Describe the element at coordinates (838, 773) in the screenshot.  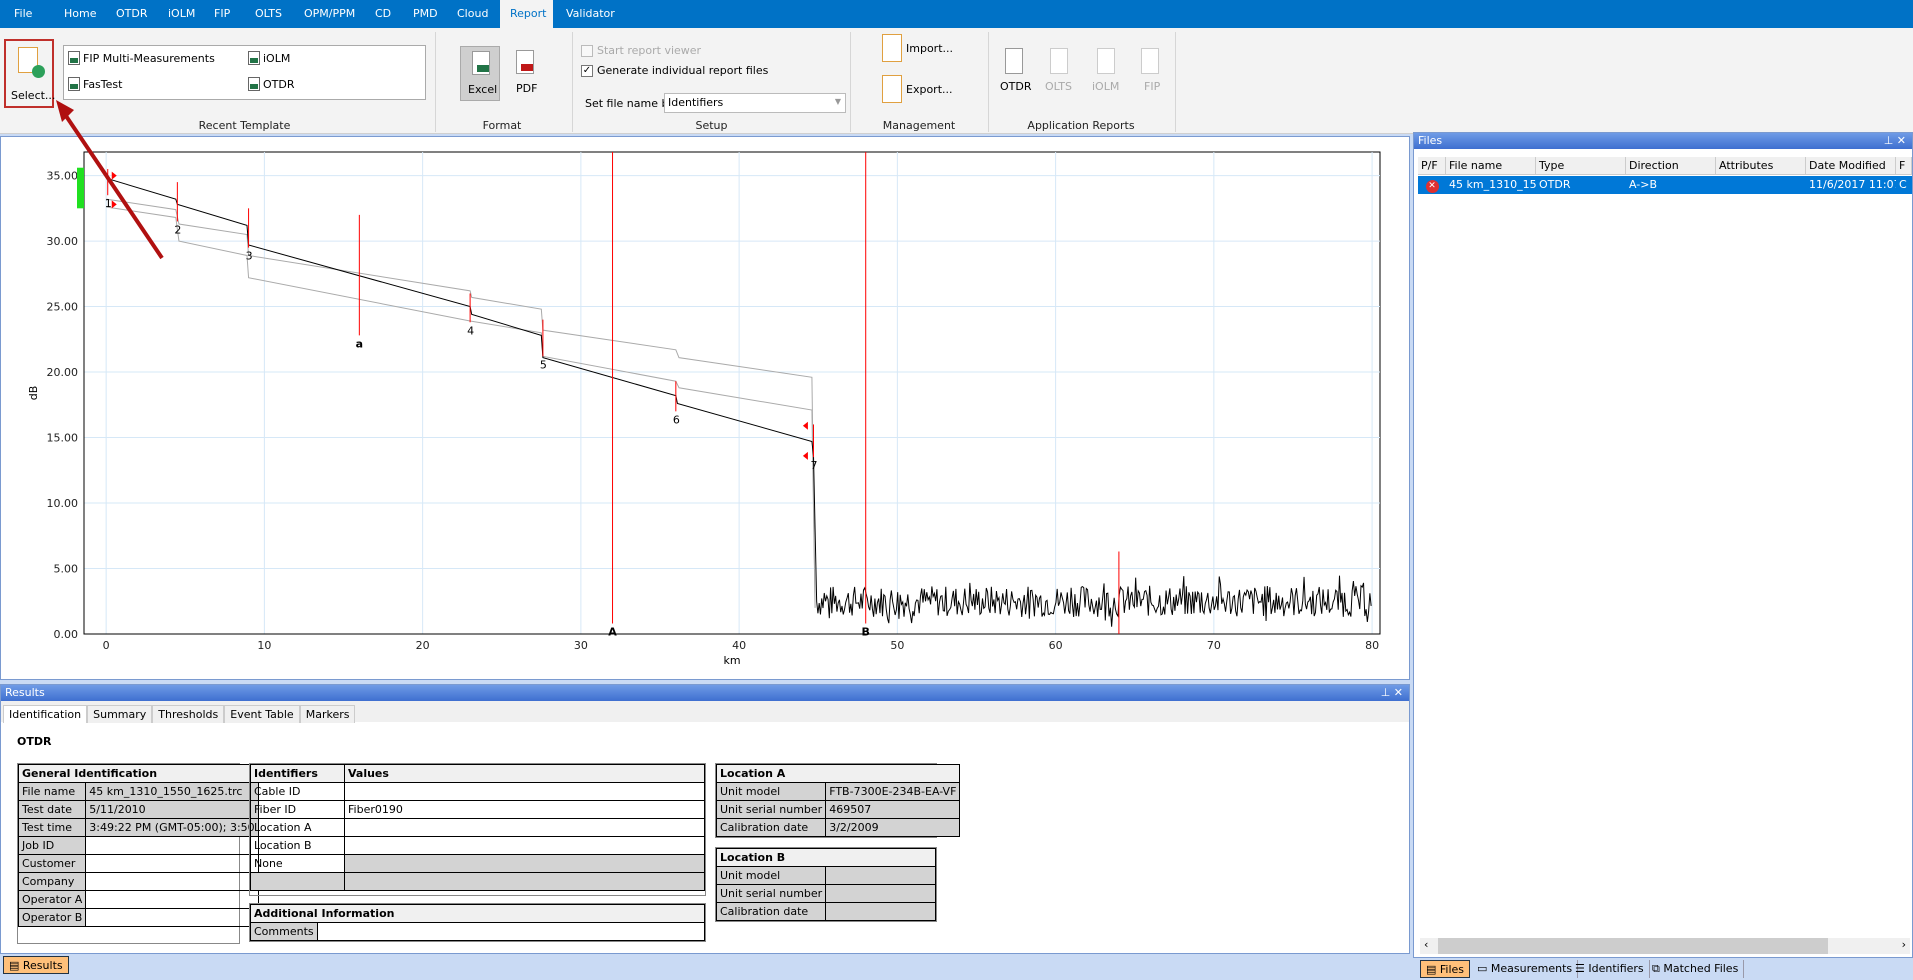
I see `table-title: Location A` at that location.